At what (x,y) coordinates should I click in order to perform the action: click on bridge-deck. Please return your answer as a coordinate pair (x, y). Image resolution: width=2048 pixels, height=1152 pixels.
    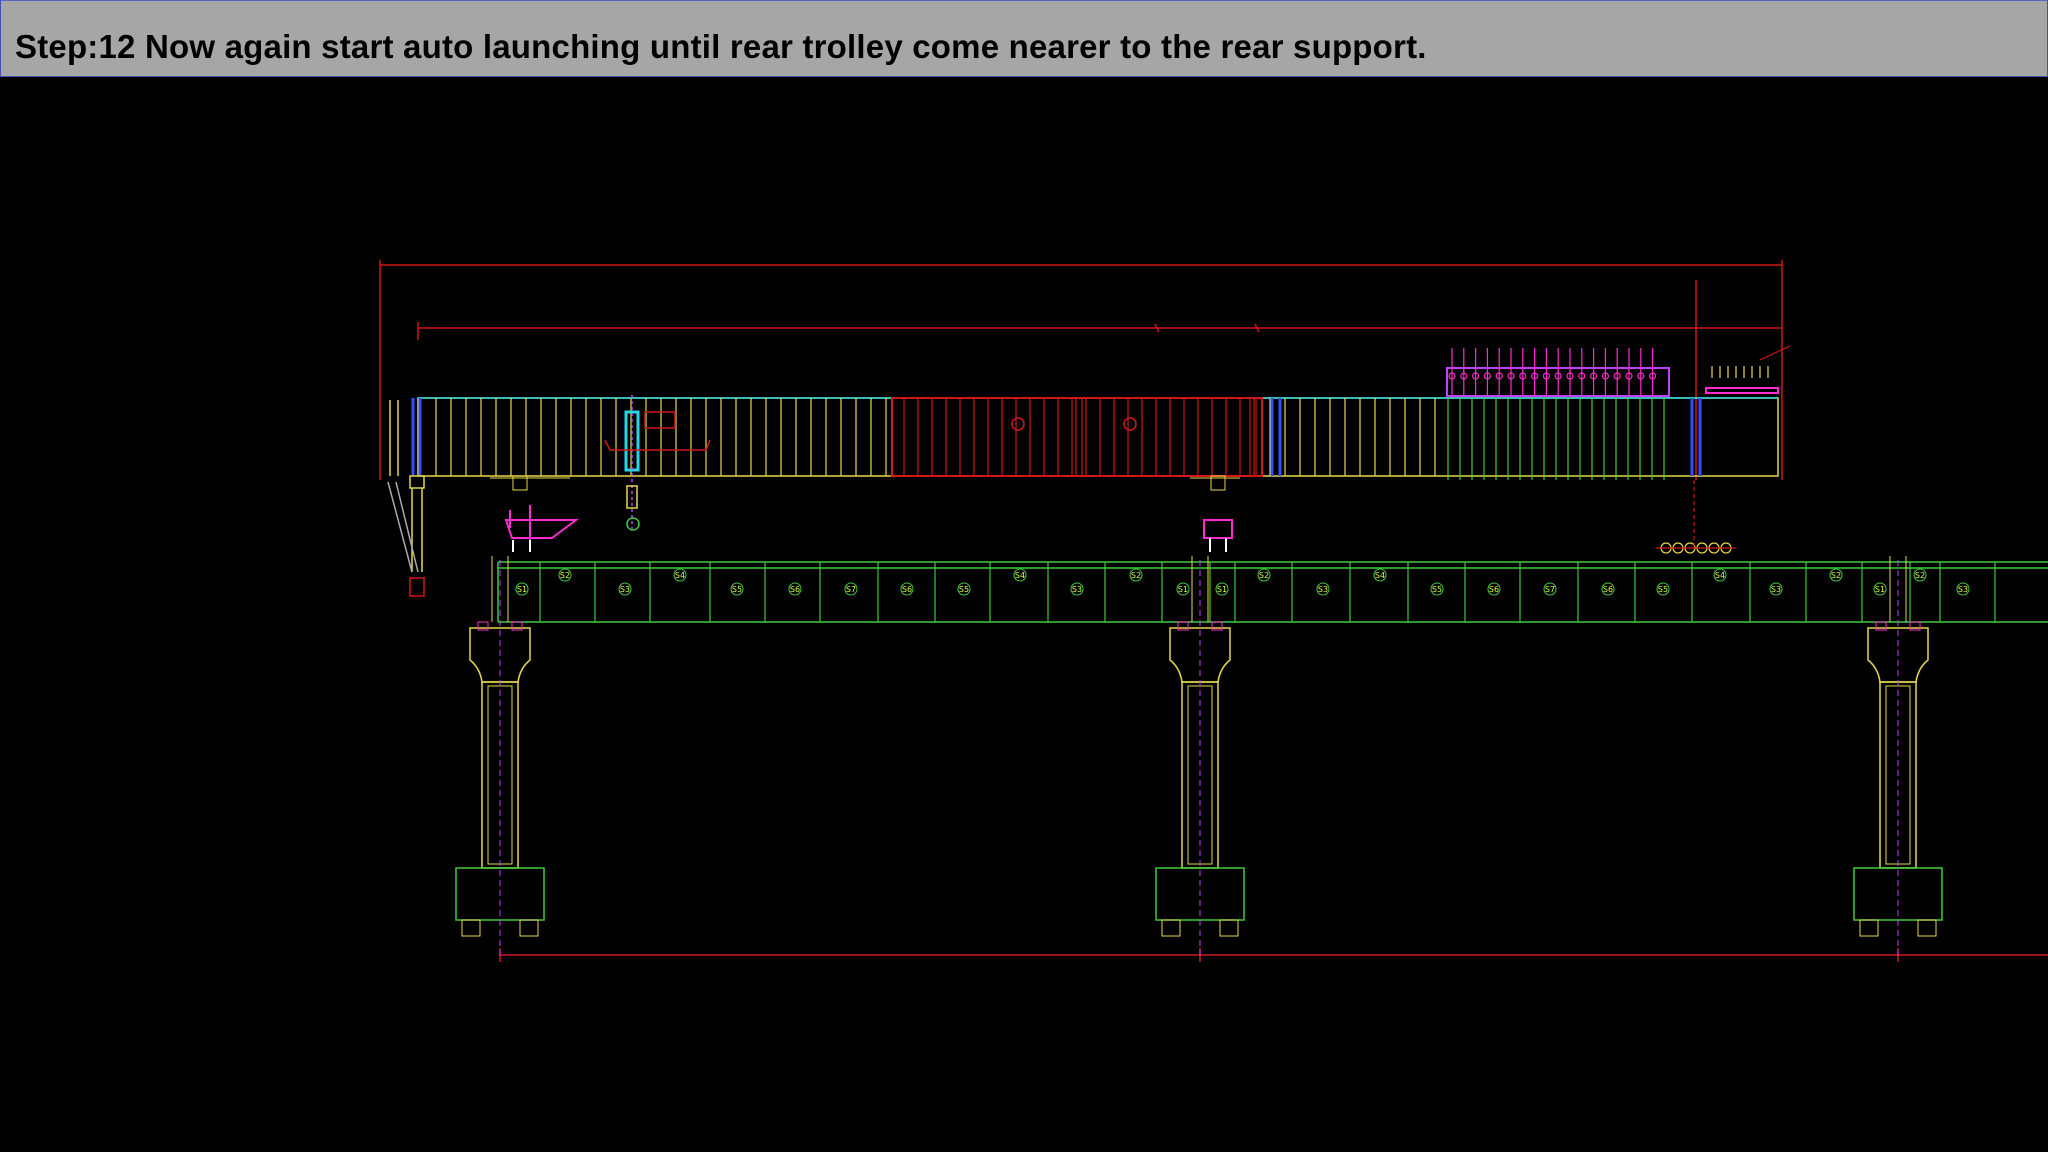
    Looking at the image, I should click on (1272, 592).